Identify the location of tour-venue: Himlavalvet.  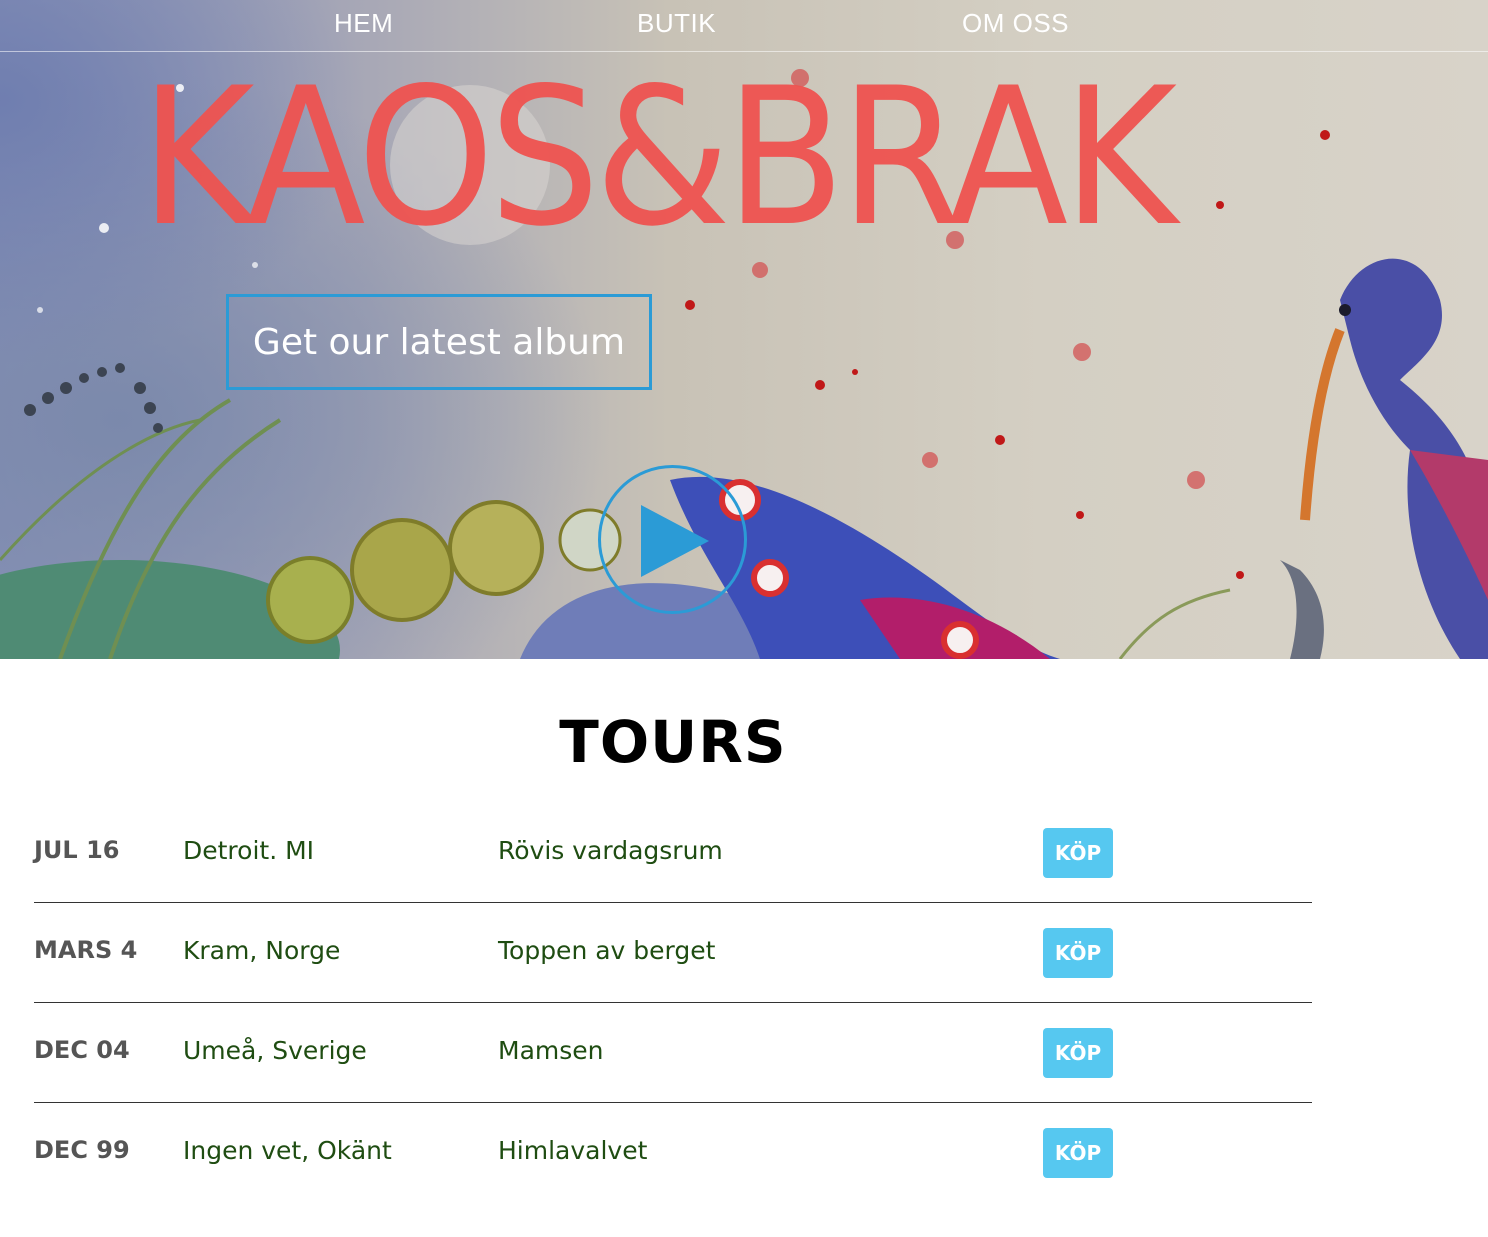
(573, 1150).